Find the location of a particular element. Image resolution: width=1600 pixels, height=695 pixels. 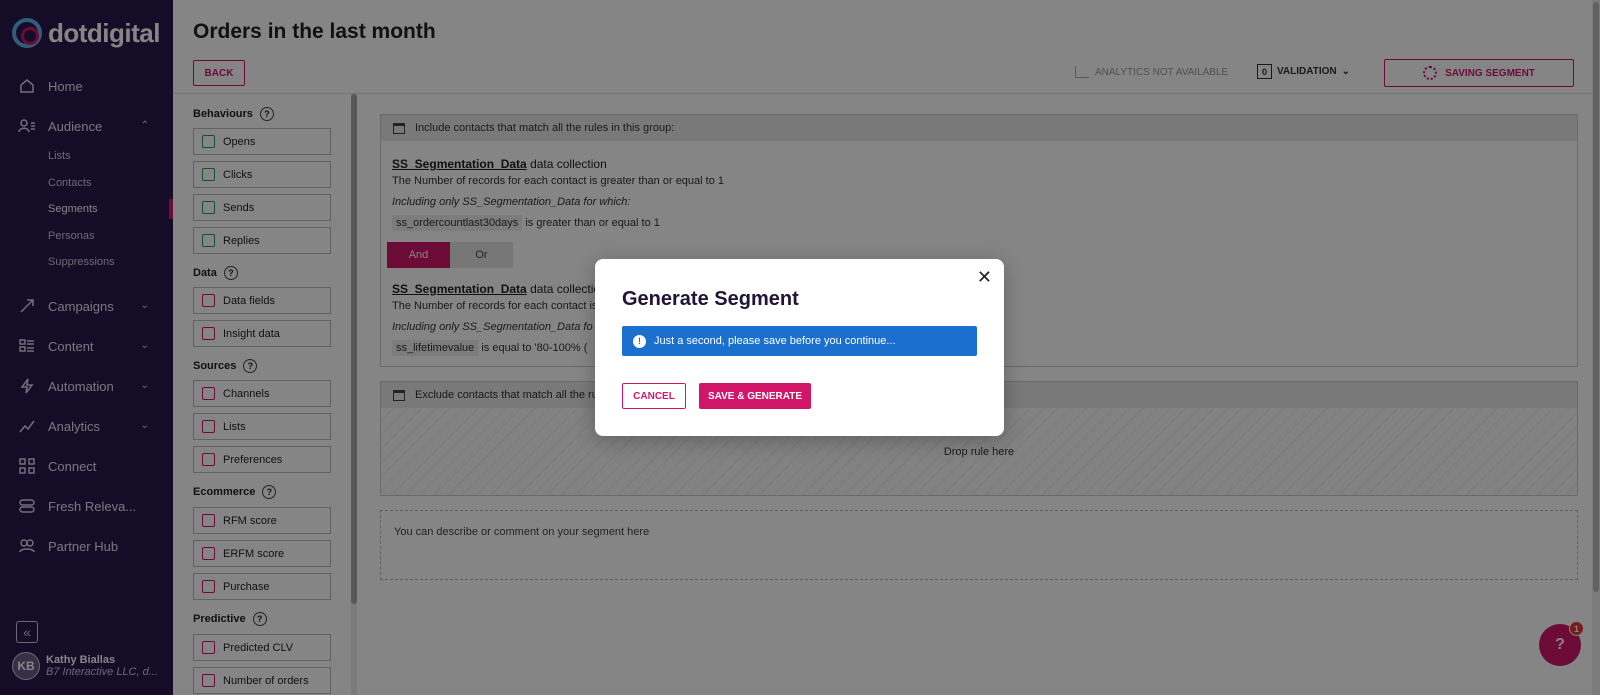

info-icon: ! is located at coordinates (639, 341).